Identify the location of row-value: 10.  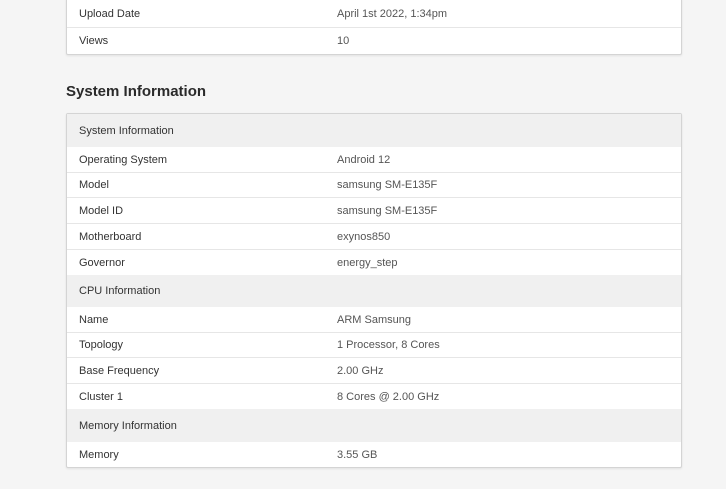
(343, 40).